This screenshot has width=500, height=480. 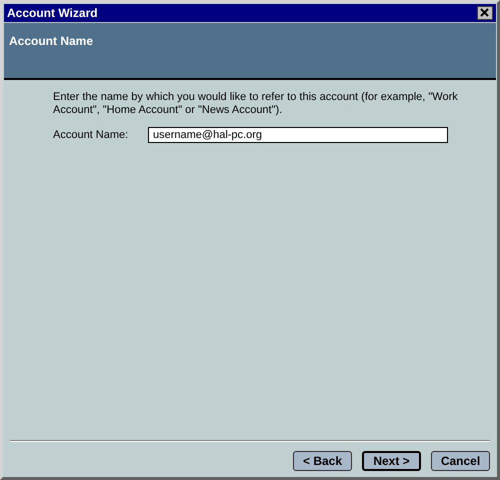 I want to click on close-icon, so click(x=485, y=13).